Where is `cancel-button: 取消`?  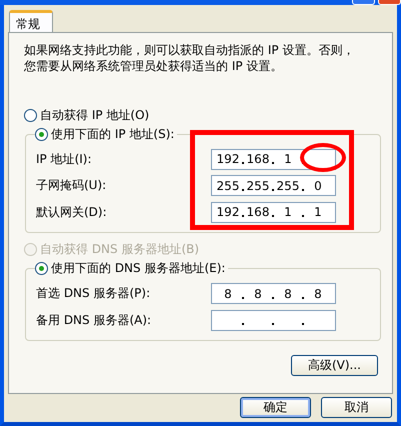 cancel-button: 取消 is located at coordinates (356, 407).